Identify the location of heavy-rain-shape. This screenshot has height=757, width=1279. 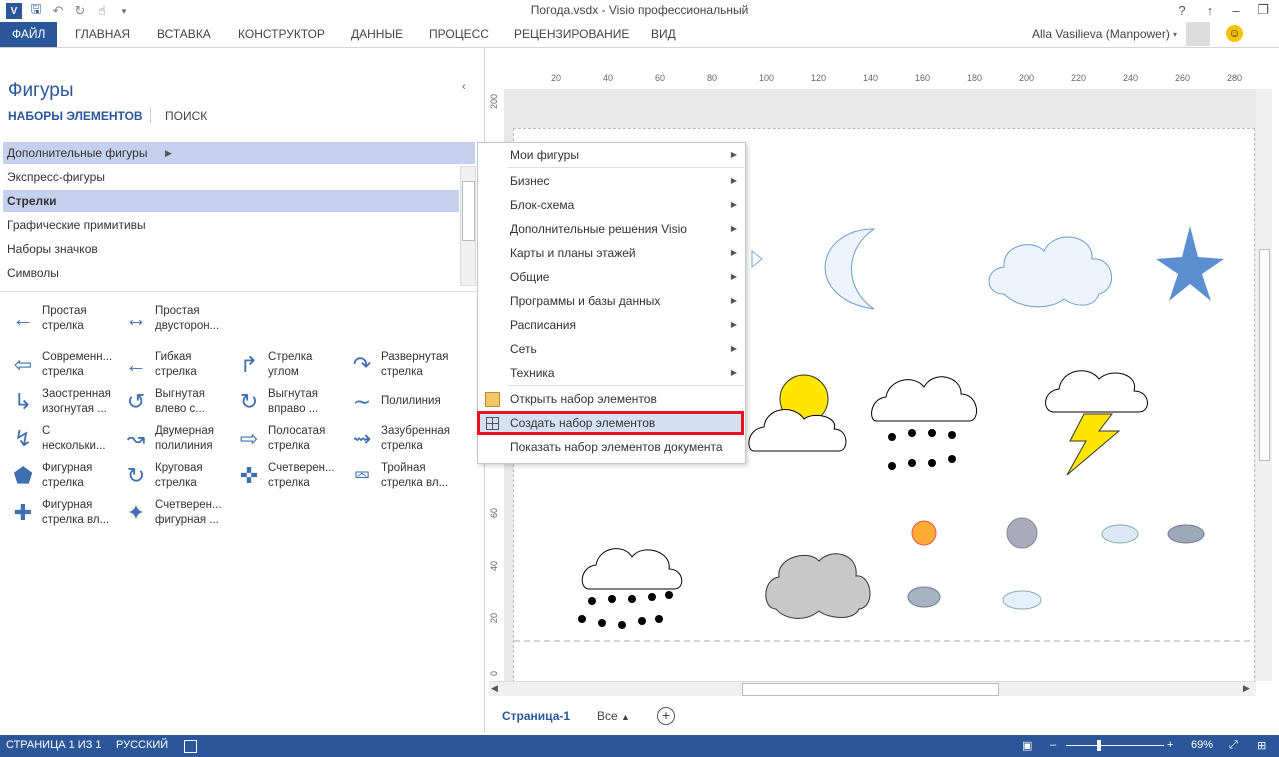
(630, 588).